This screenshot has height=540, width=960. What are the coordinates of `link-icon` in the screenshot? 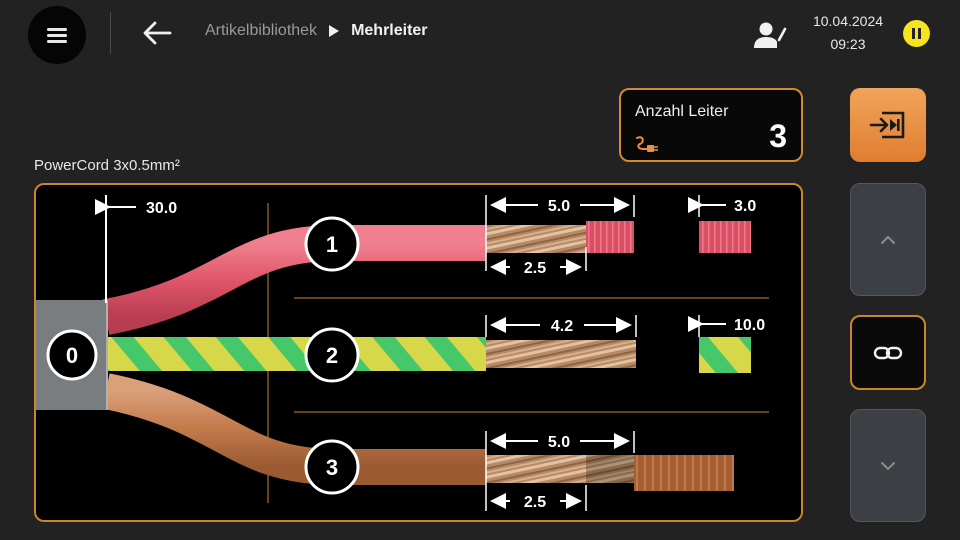 It's located at (888, 352).